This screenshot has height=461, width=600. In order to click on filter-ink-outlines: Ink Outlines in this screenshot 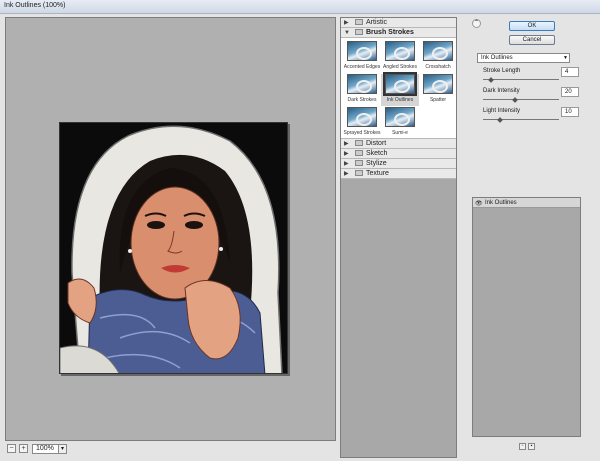, I will do `click(400, 89)`.